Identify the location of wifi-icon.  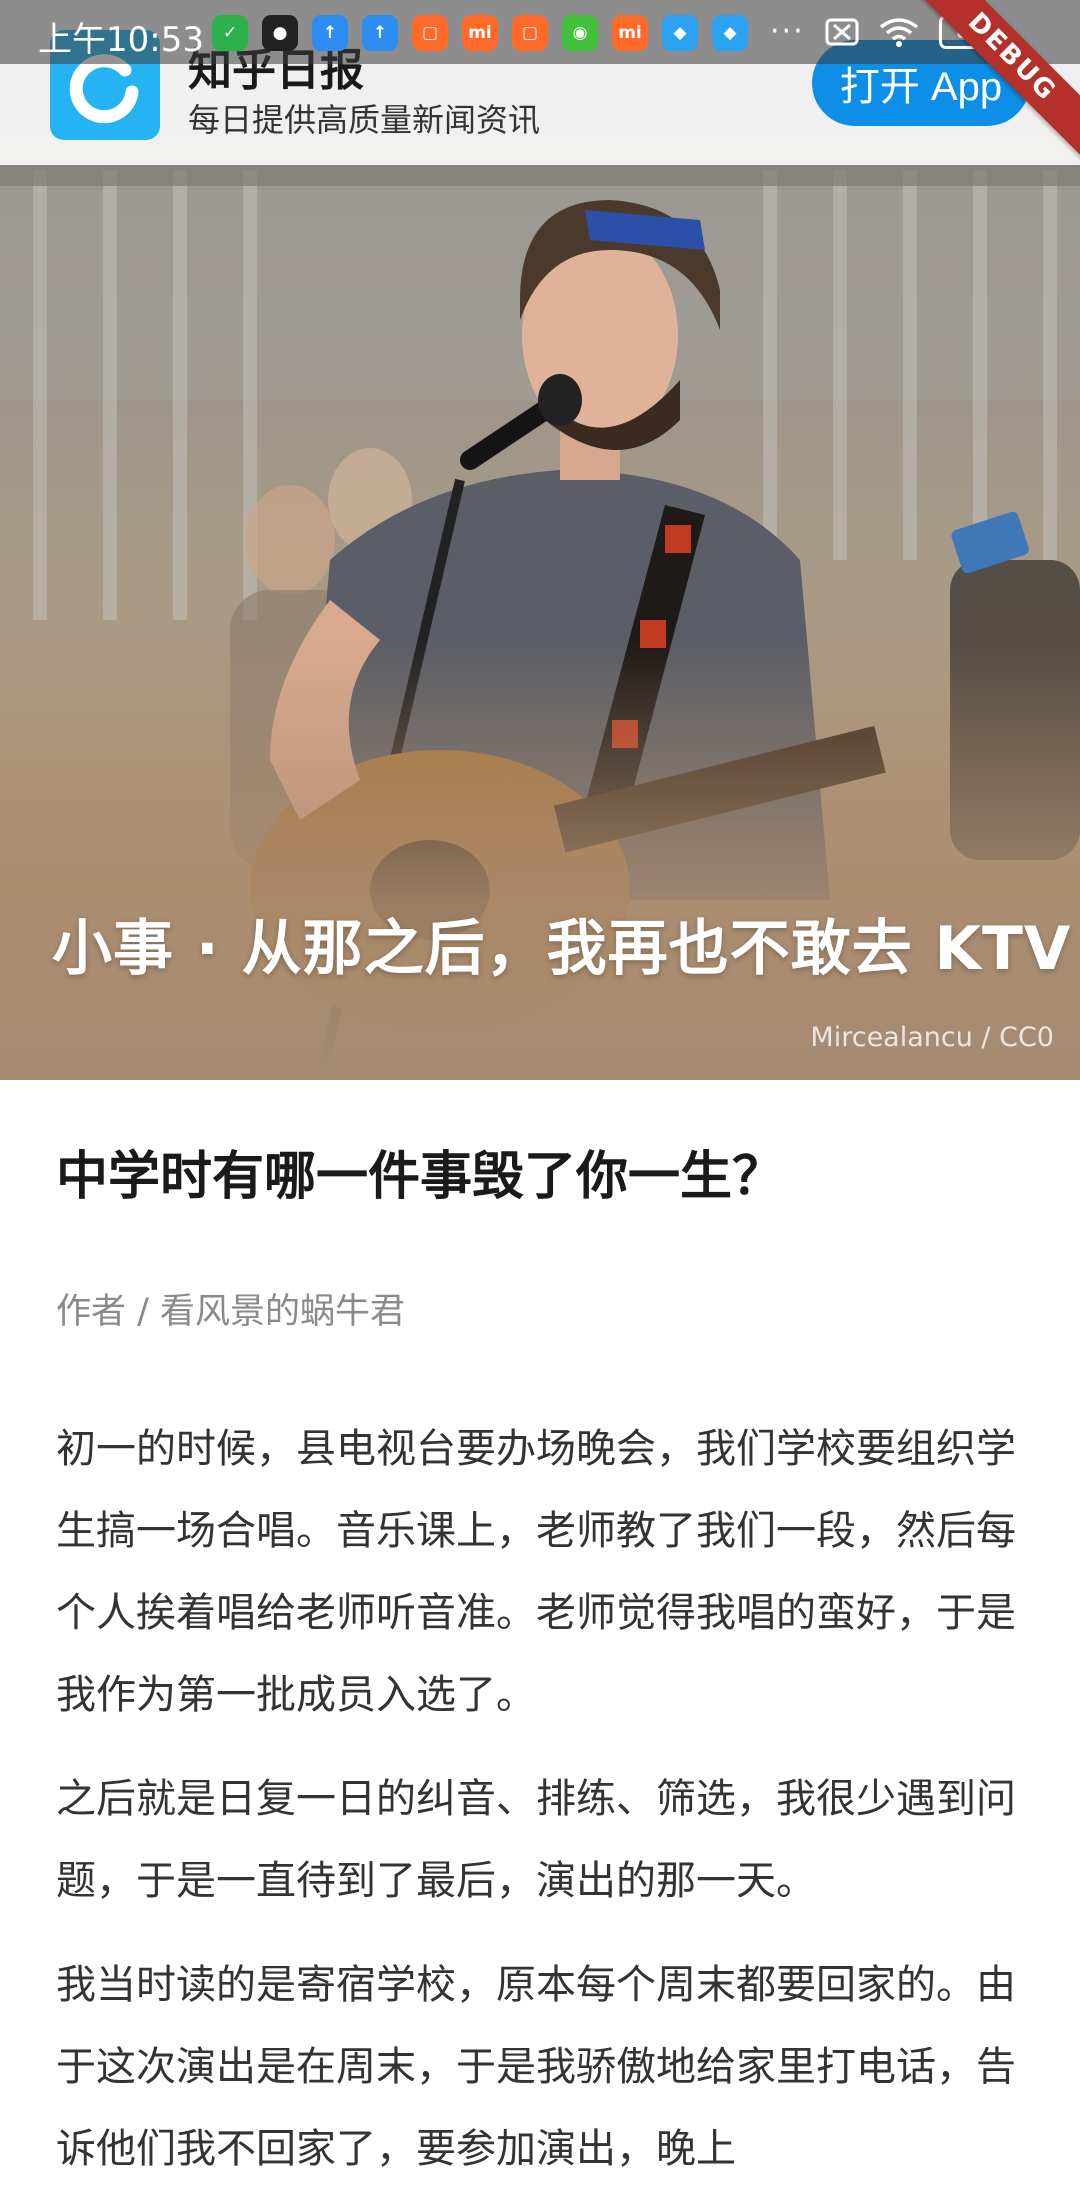
(898, 32).